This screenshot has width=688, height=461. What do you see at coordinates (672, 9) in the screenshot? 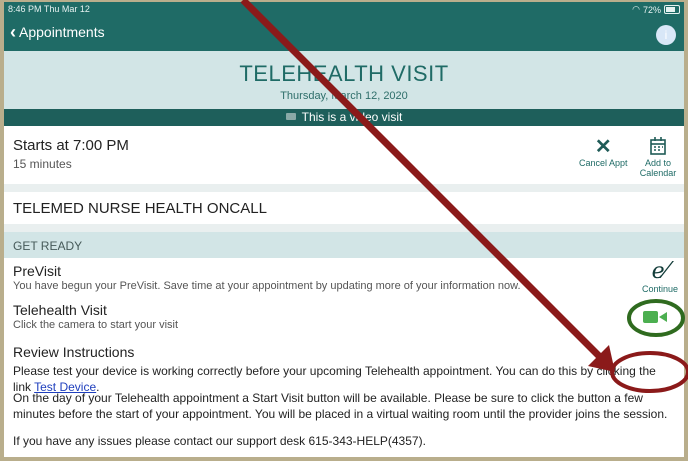
I see `battery-icon` at bounding box center [672, 9].